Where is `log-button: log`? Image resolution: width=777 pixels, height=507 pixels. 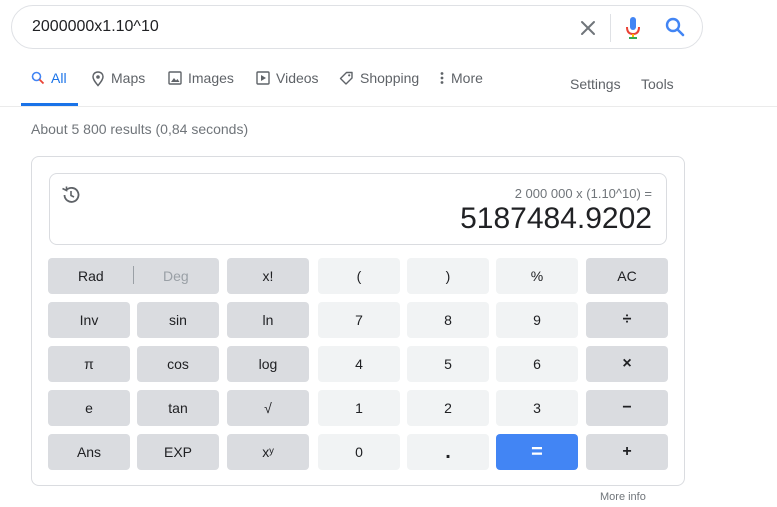 log-button: log is located at coordinates (268, 364).